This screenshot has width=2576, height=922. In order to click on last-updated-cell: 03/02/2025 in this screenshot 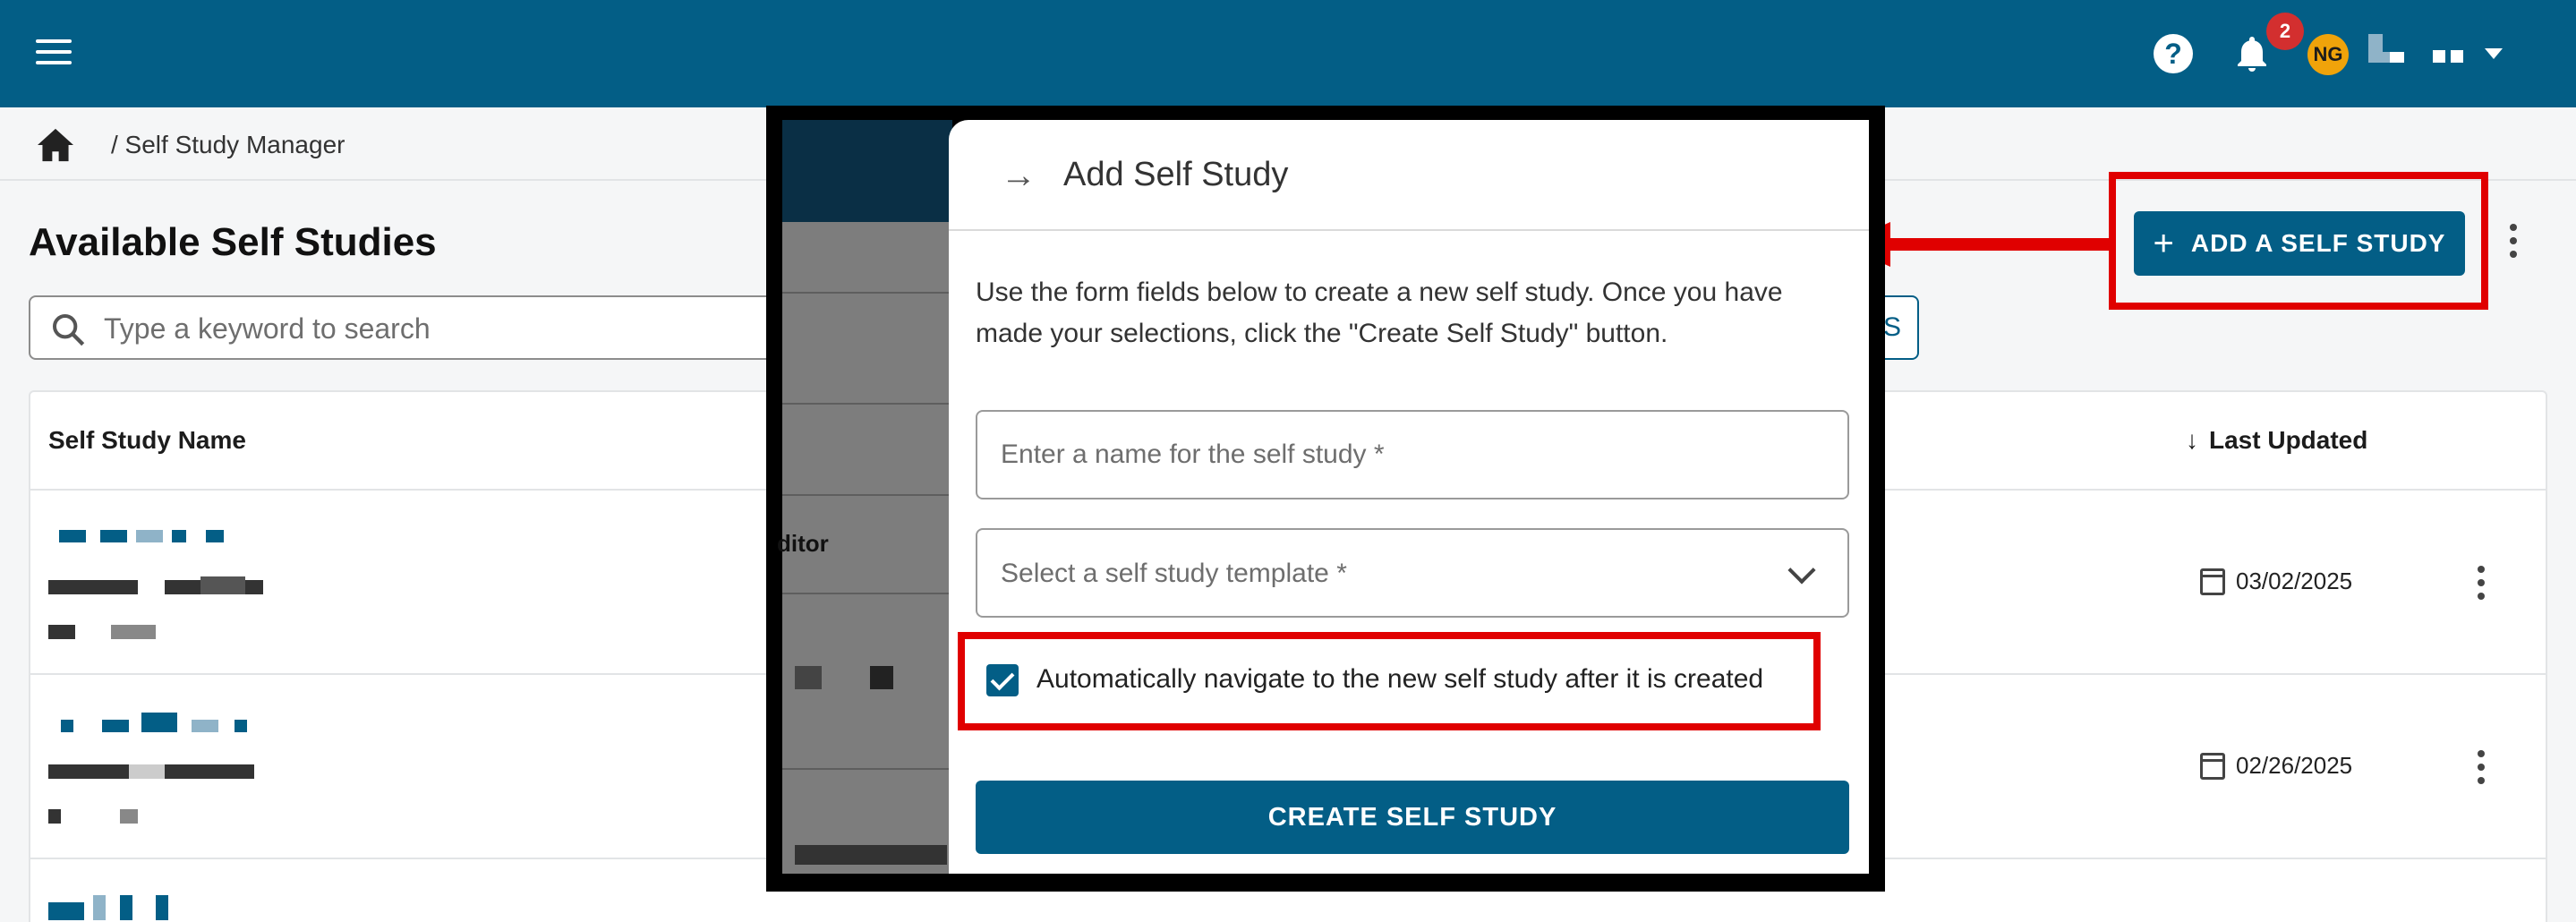, I will do `click(2276, 581)`.